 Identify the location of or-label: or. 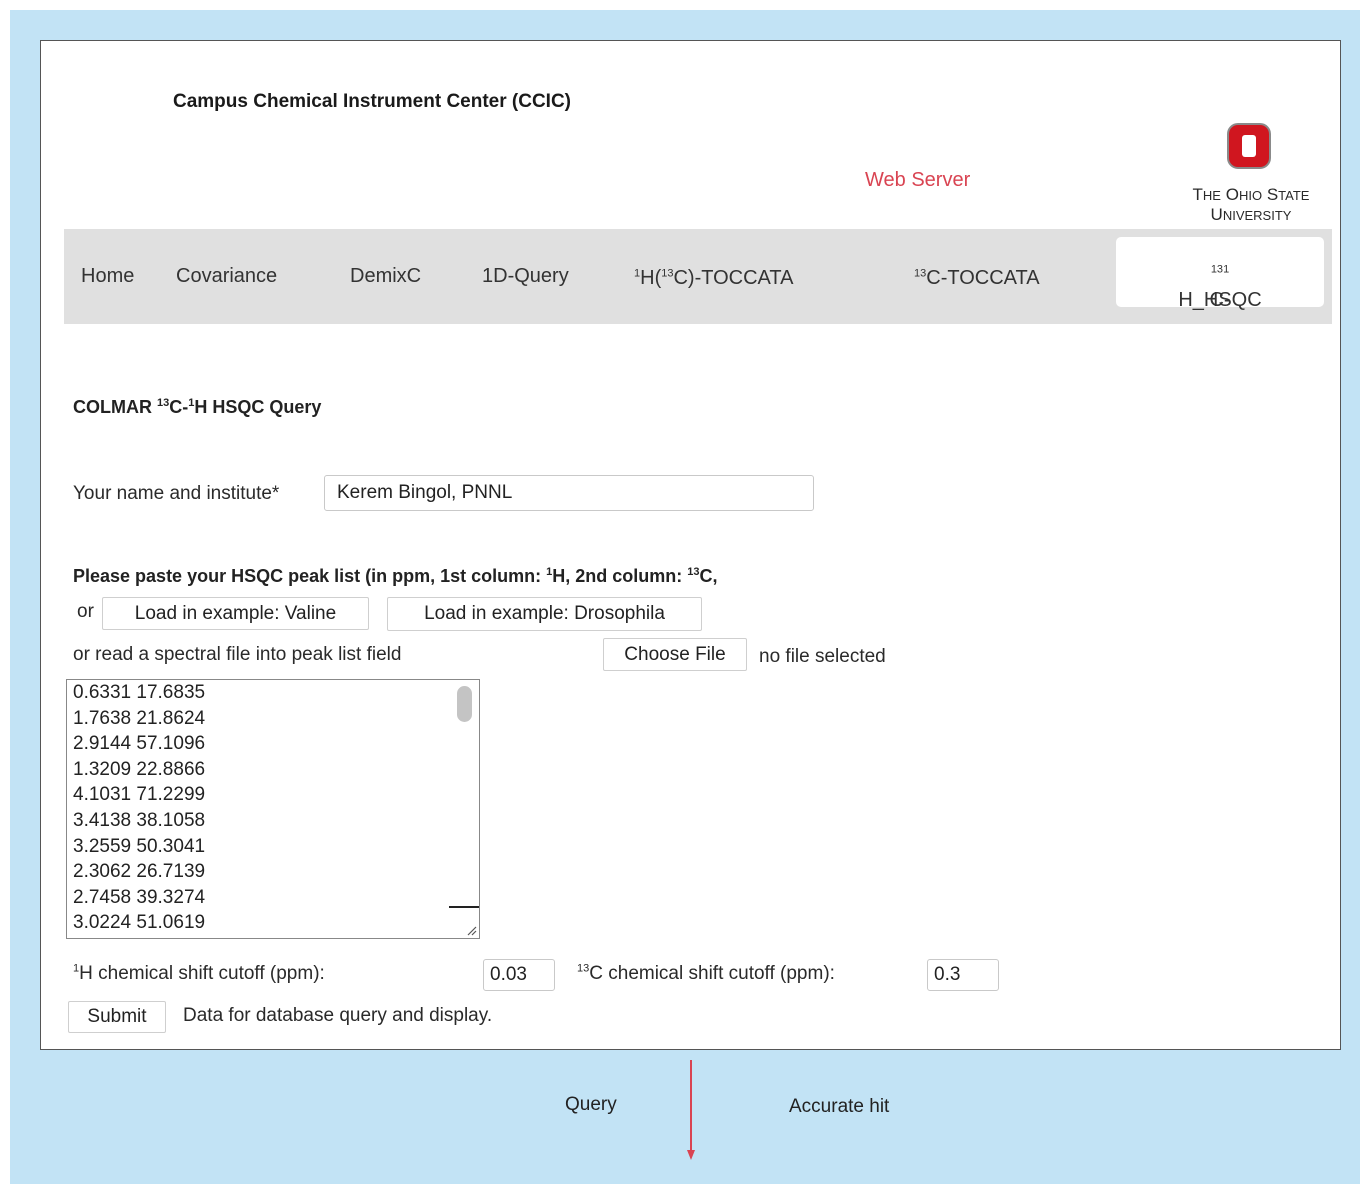
(85, 611).